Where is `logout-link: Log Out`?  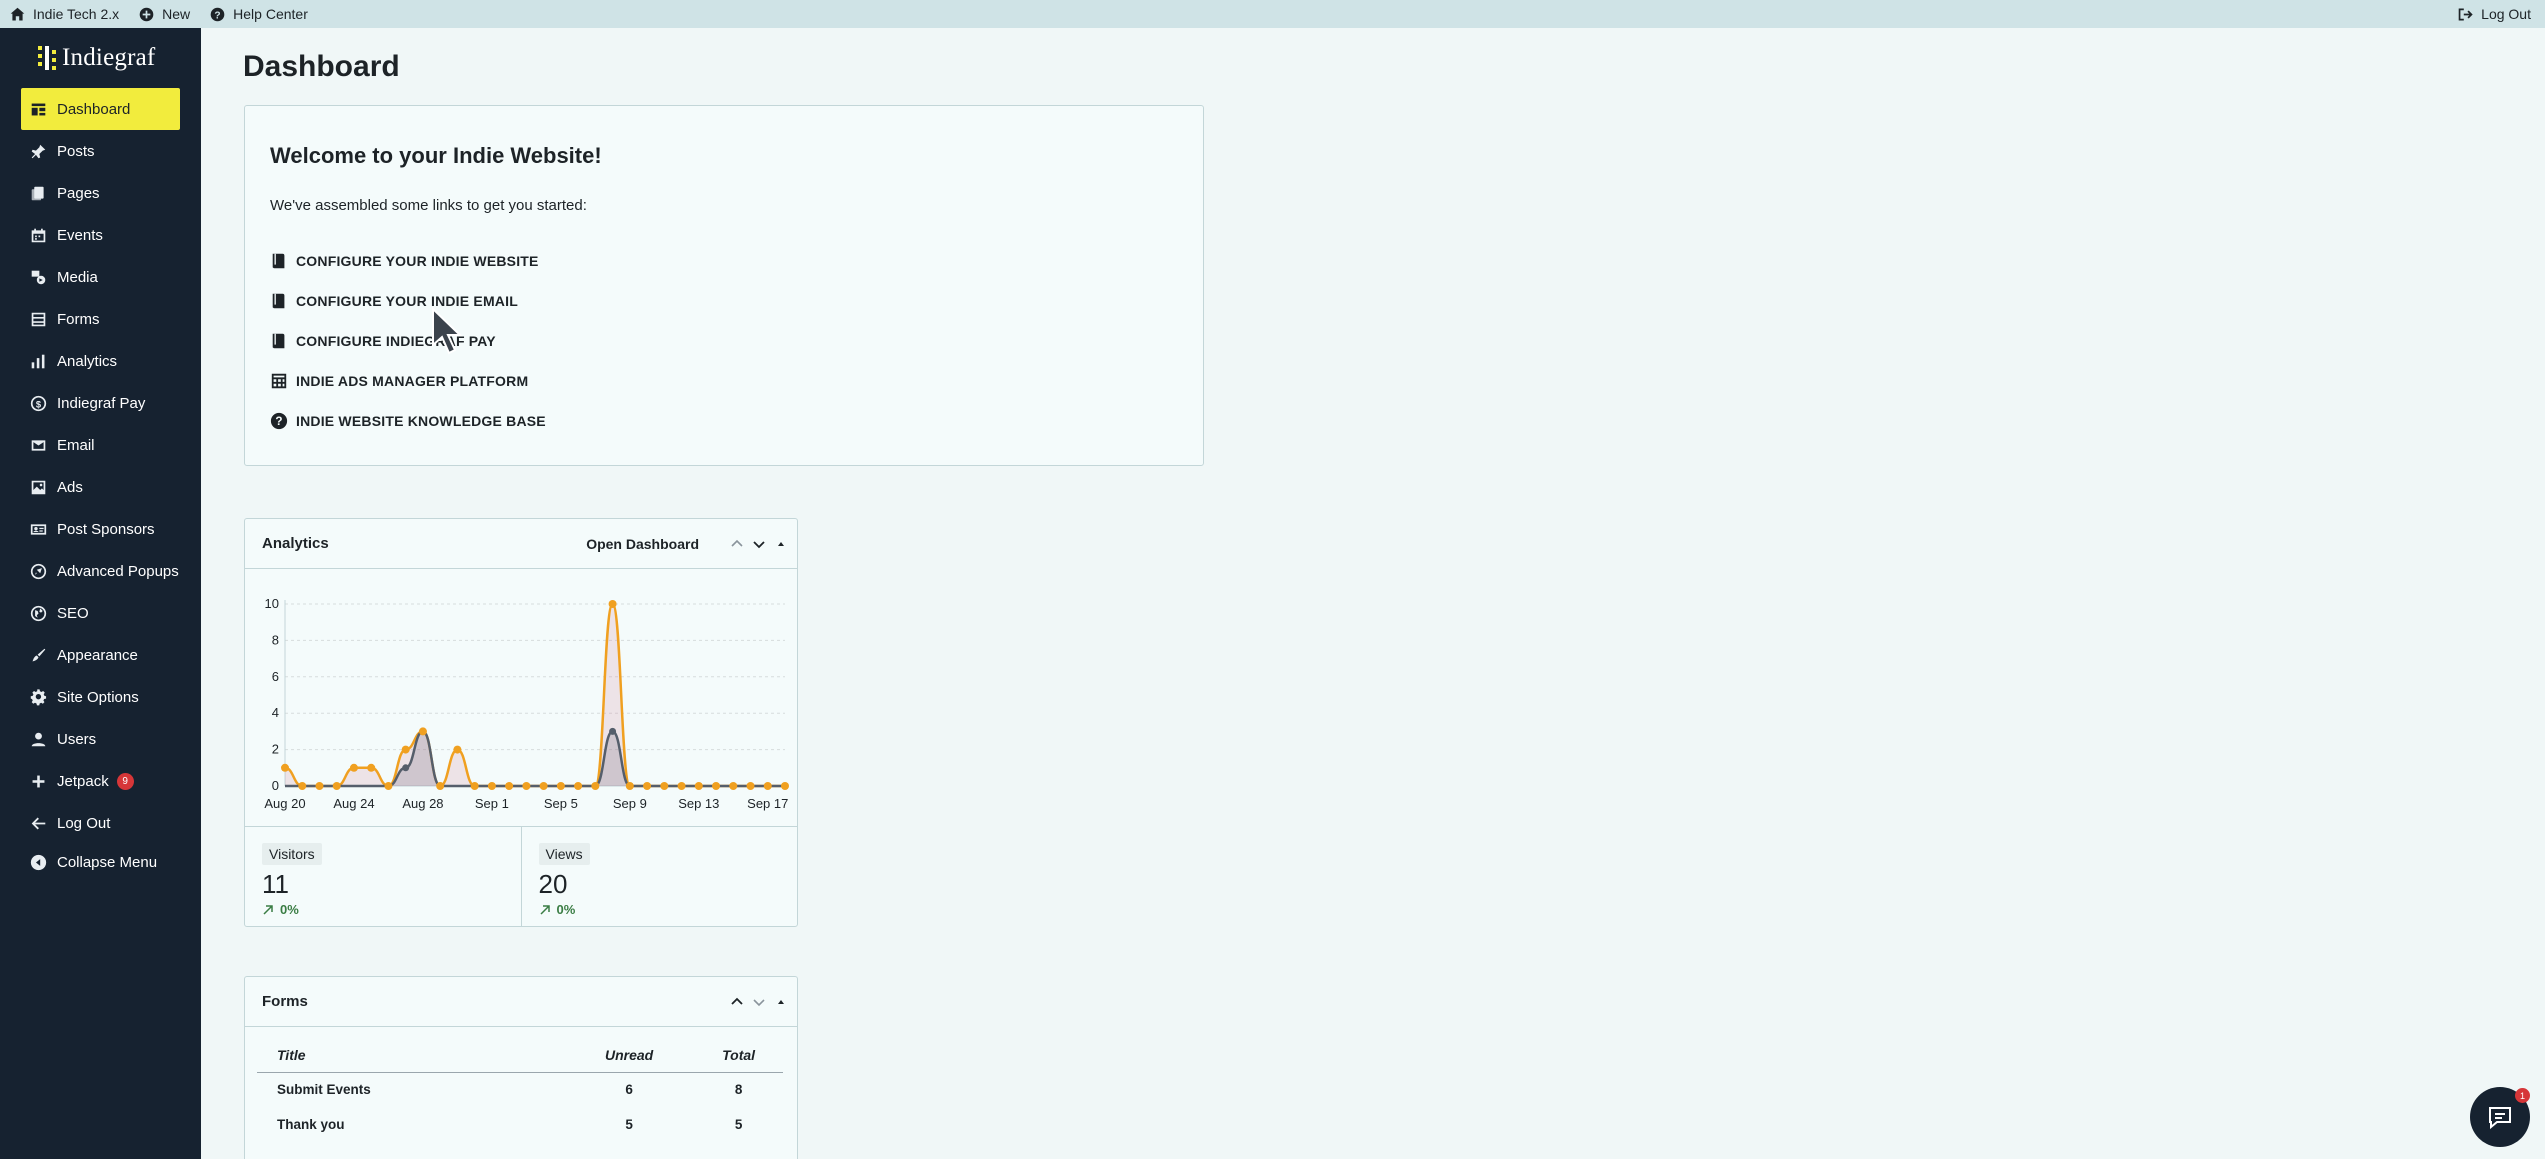
logout-link: Log Out is located at coordinates (2496, 14).